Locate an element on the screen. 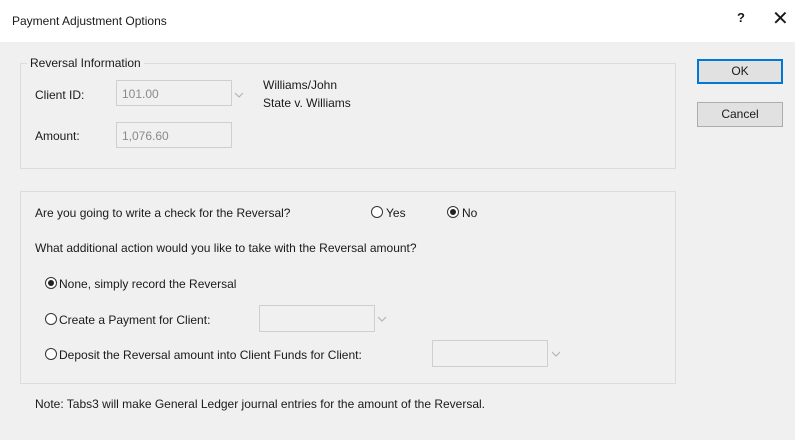 The image size is (795, 440). amount-label: Amount: is located at coordinates (57, 136).